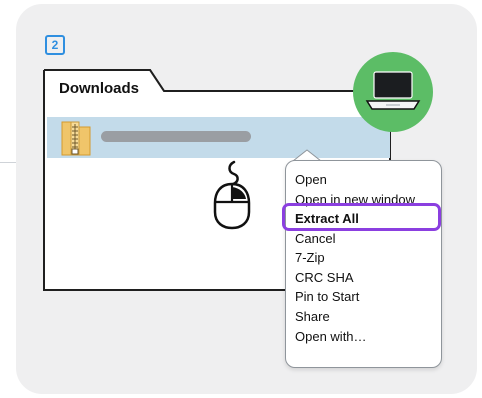 The height and width of the screenshot is (398, 482). I want to click on menu-item-crc-sha: CRC SHA, so click(324, 278).